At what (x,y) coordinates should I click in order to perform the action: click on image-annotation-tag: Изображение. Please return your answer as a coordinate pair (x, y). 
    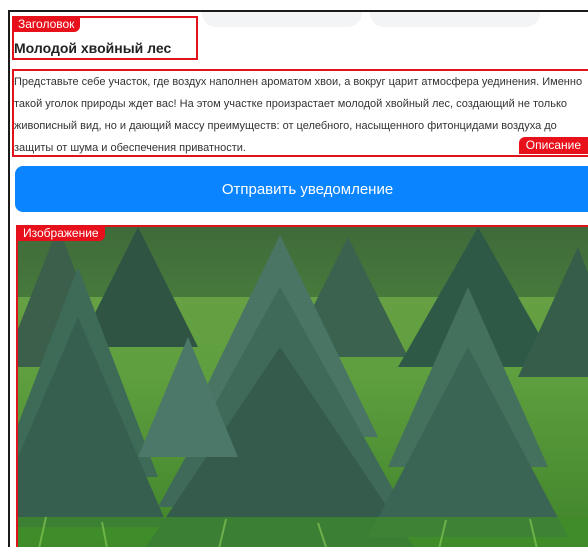
    Looking at the image, I should click on (61, 233).